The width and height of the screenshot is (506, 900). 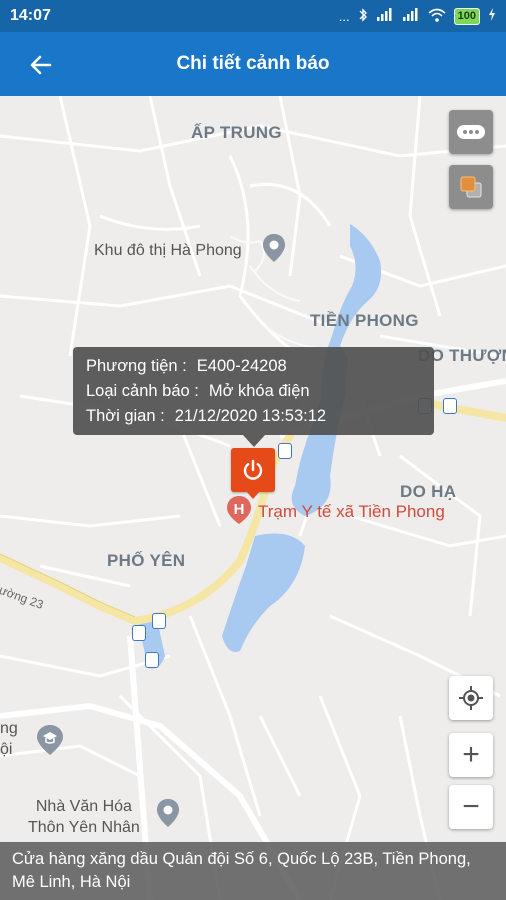 What do you see at coordinates (364, 320) in the screenshot?
I see `area-label-tien-phong: TIỀN PHONG` at bounding box center [364, 320].